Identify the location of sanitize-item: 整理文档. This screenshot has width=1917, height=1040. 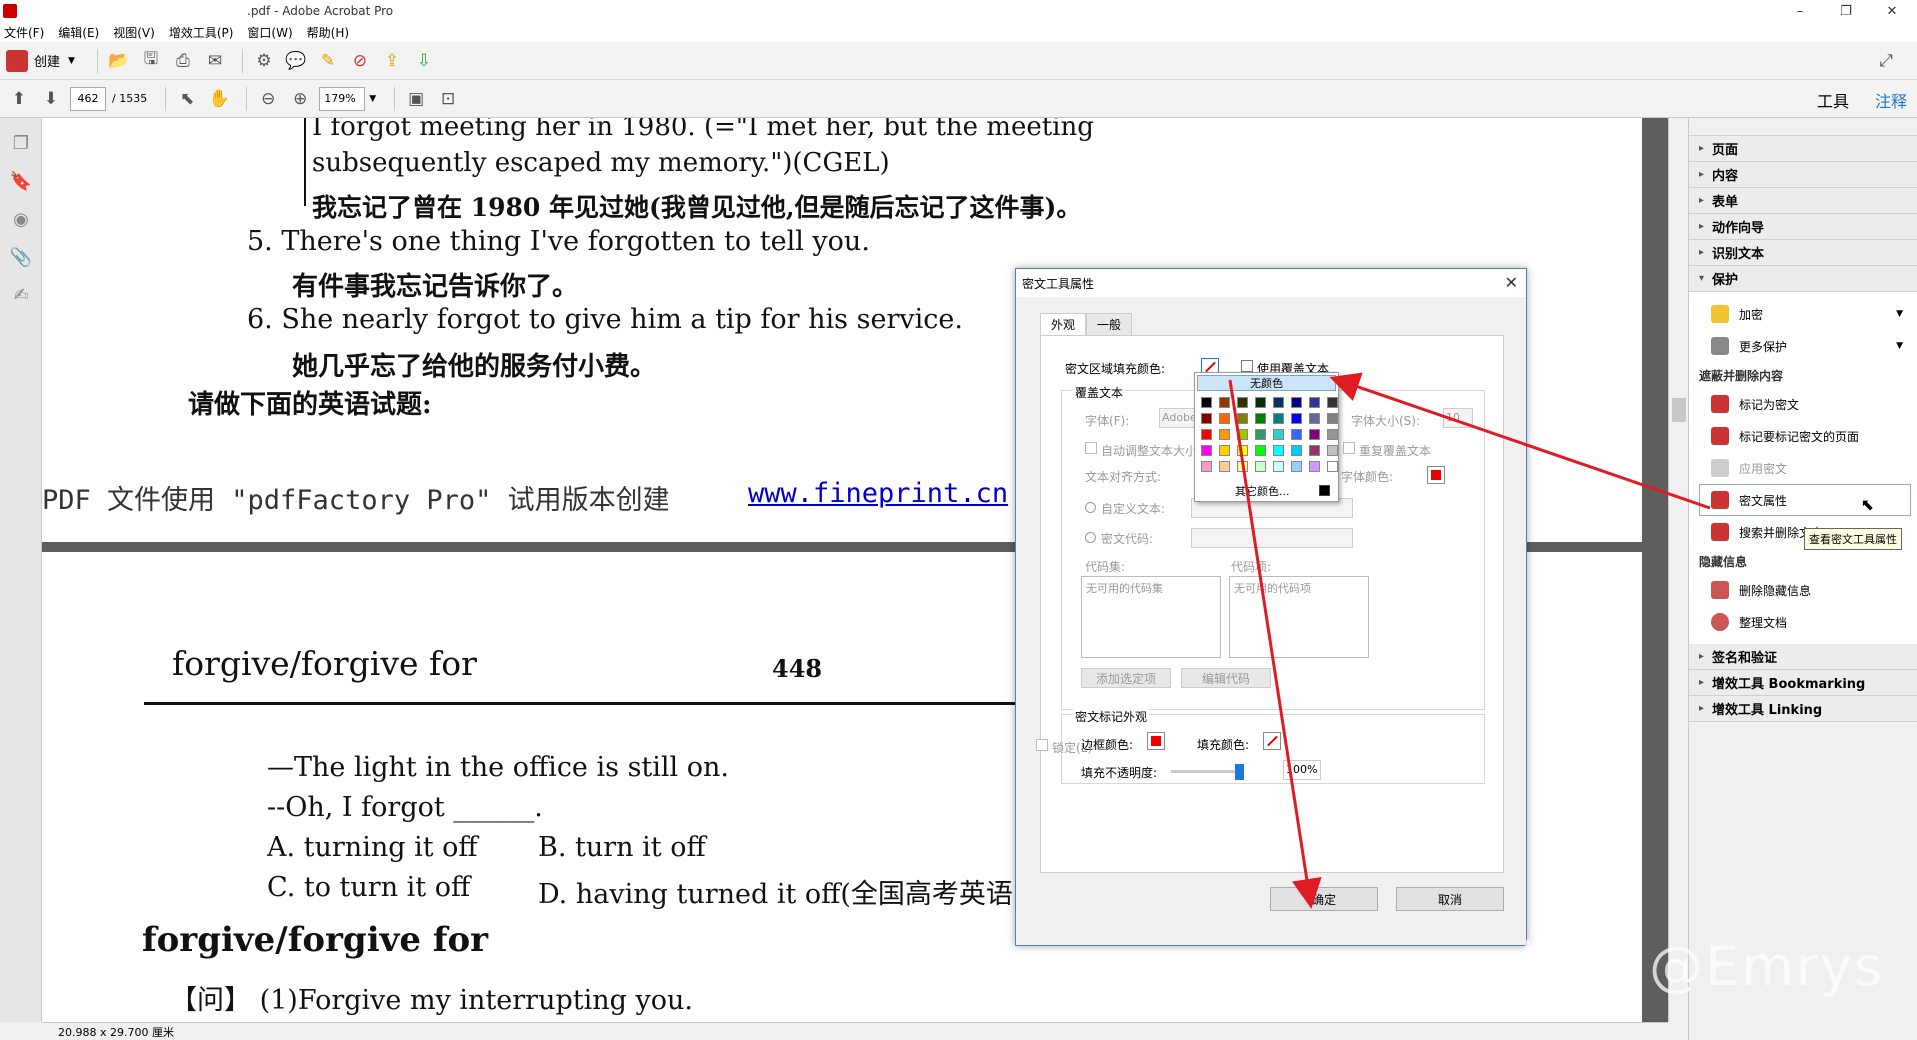
(1803, 622).